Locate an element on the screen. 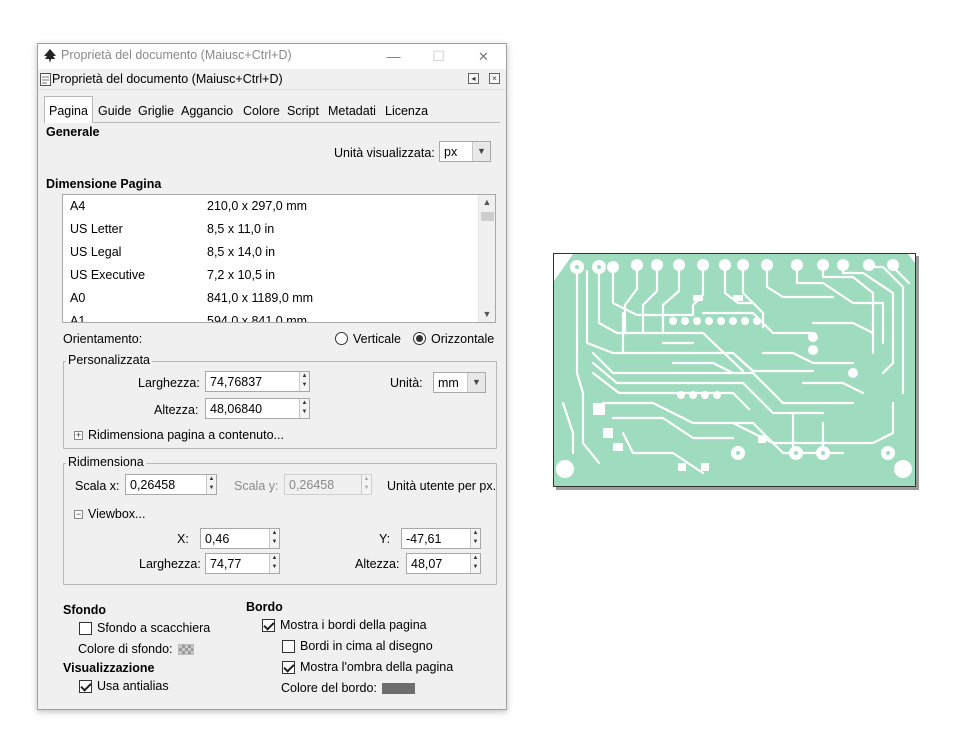  scale-x-label: Scala x: is located at coordinates (97, 486).